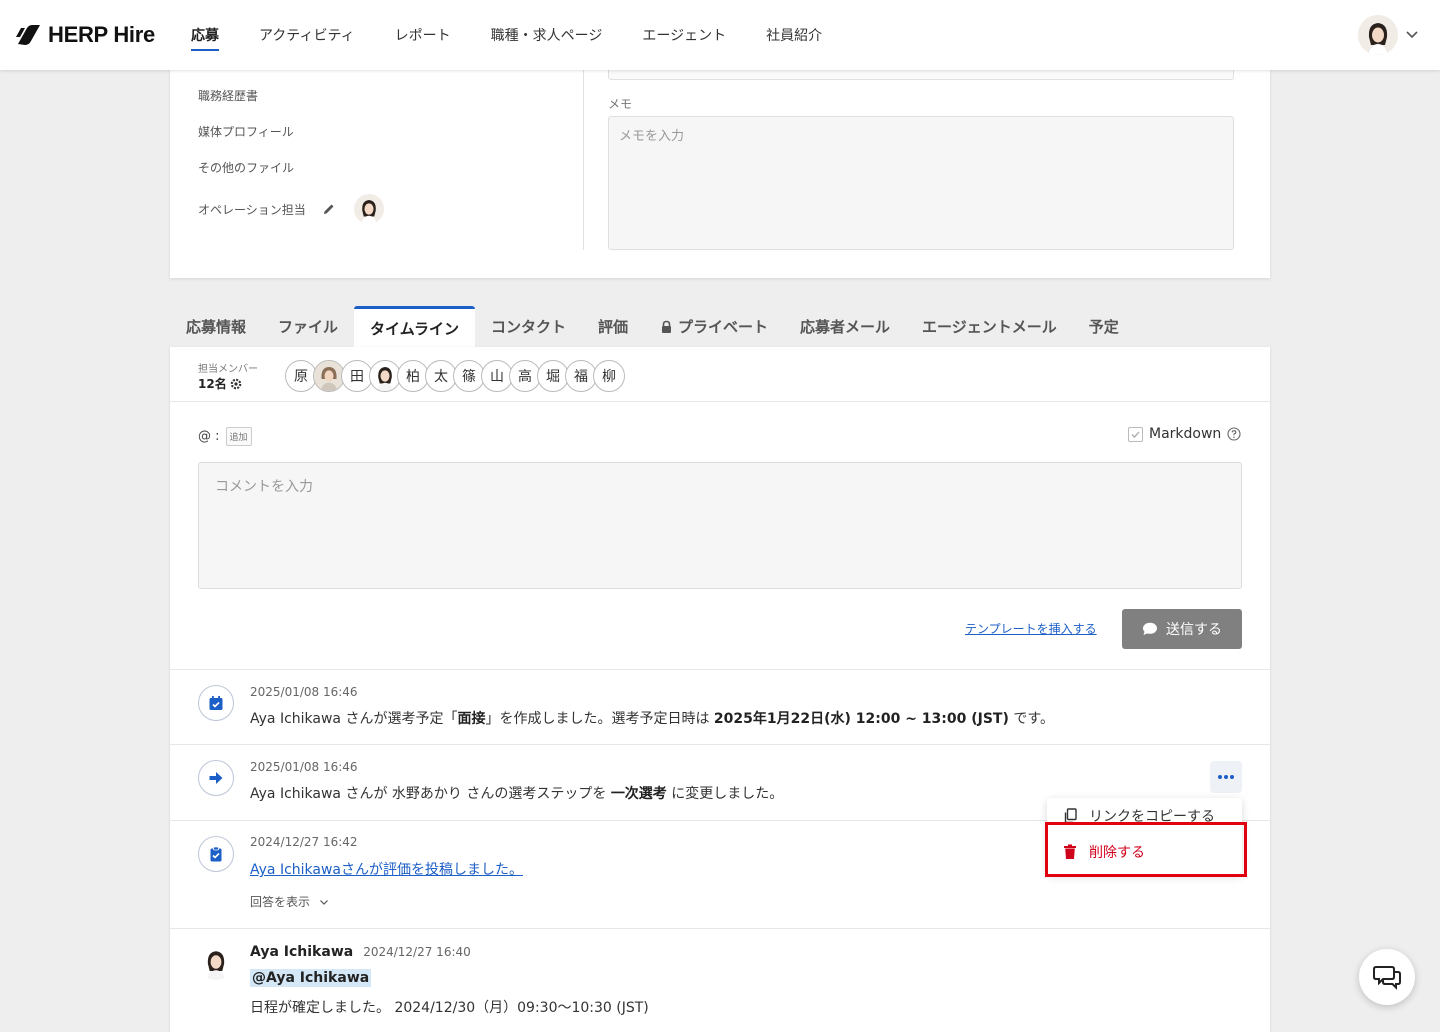 The height and width of the screenshot is (1032, 1440). I want to click on nav-referrals: 社員紹介, so click(794, 35).